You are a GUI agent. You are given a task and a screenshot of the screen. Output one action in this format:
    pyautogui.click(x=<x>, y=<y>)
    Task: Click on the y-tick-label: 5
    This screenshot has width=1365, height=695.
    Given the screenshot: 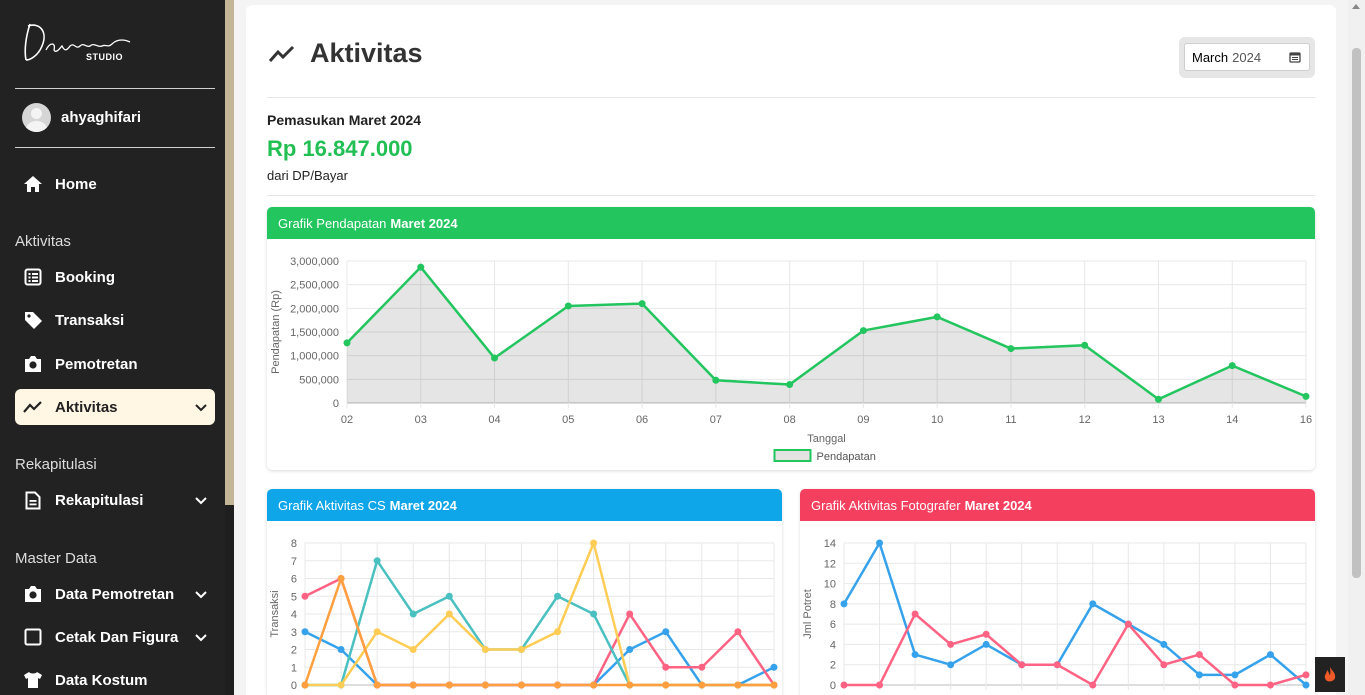 What is the action you would take?
    pyautogui.click(x=294, y=597)
    